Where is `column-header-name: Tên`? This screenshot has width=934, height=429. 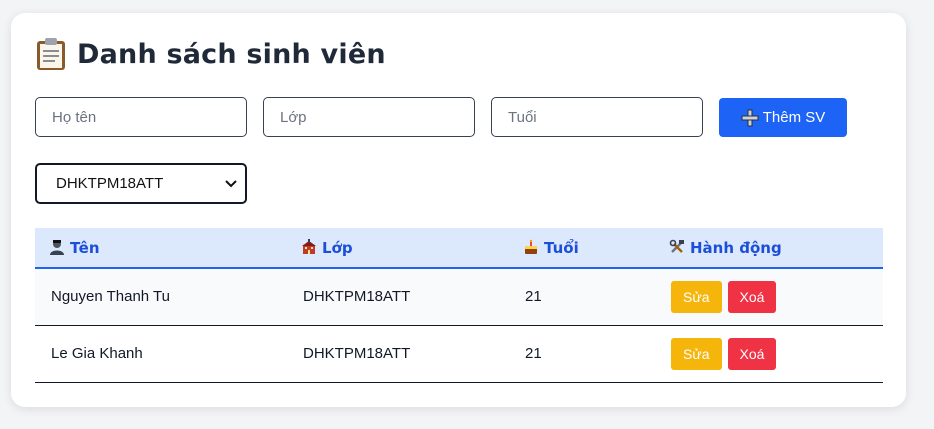
column-header-name: Tên is located at coordinates (161, 248).